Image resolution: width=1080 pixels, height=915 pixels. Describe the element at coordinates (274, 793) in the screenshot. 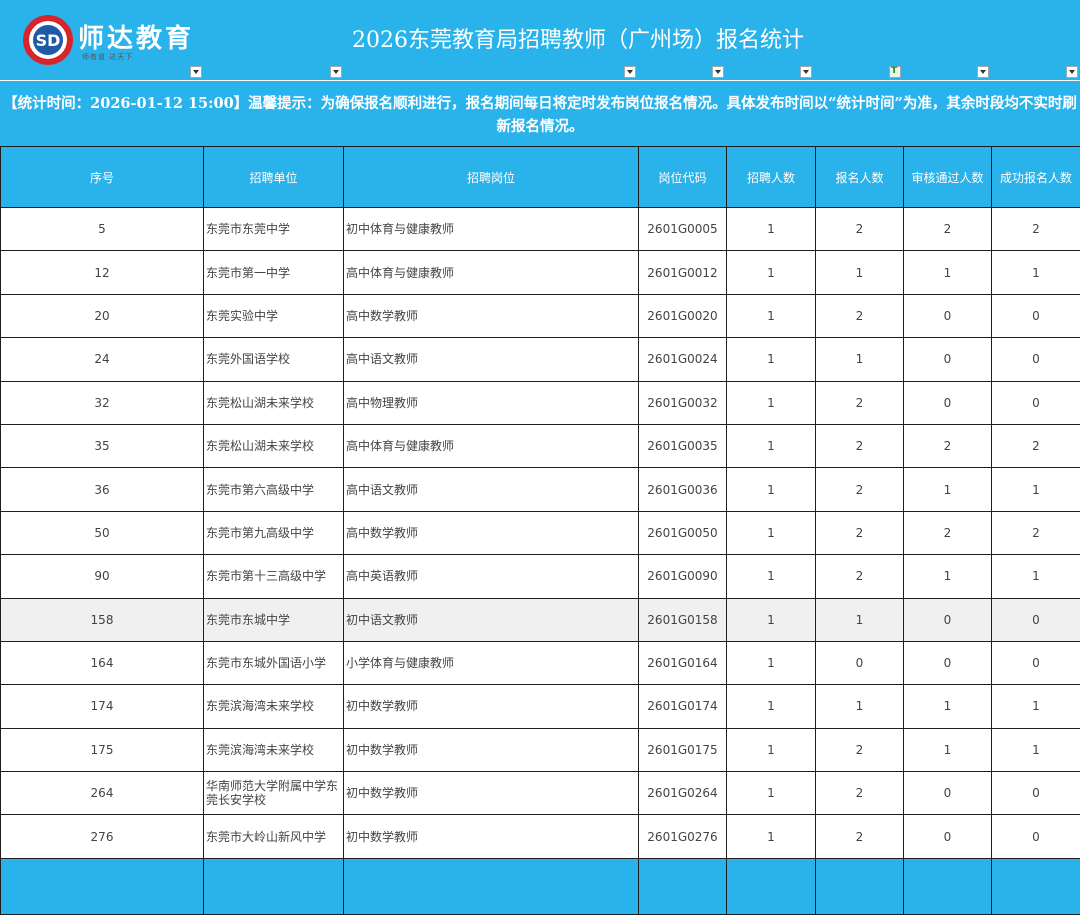

I see `unit-cell: 华南师范大学附属中学东莞长安学校` at that location.